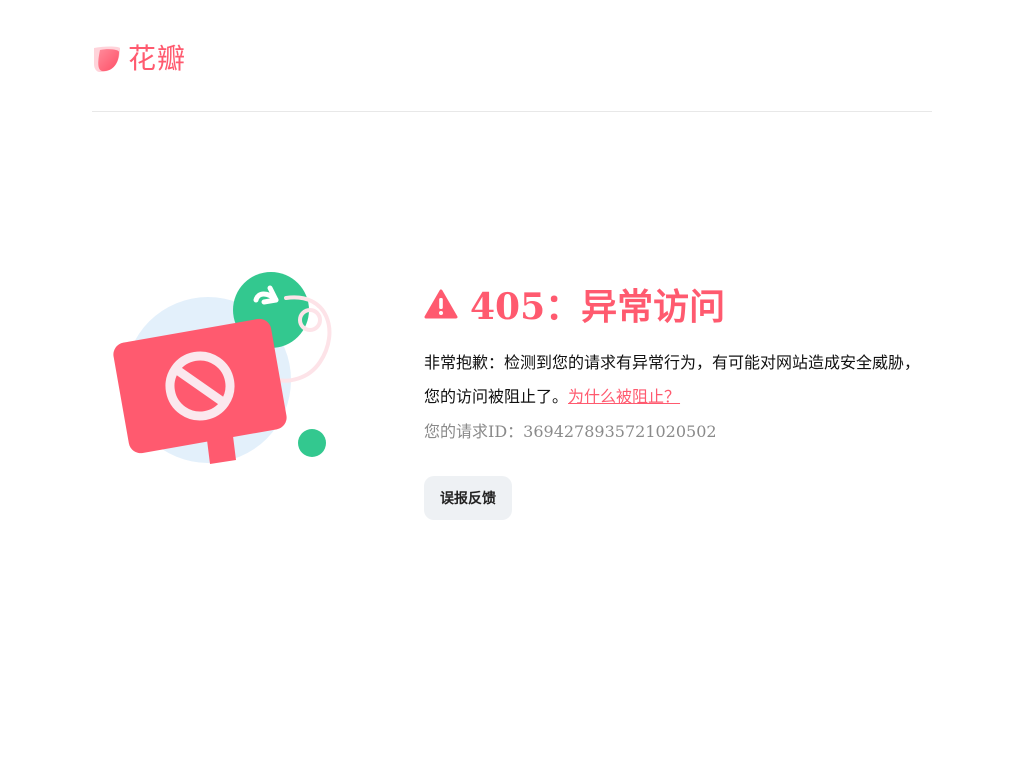 This screenshot has width=1024, height=768. What do you see at coordinates (474, 431) in the screenshot?
I see `request-id-label: 您的请求ID：` at bounding box center [474, 431].